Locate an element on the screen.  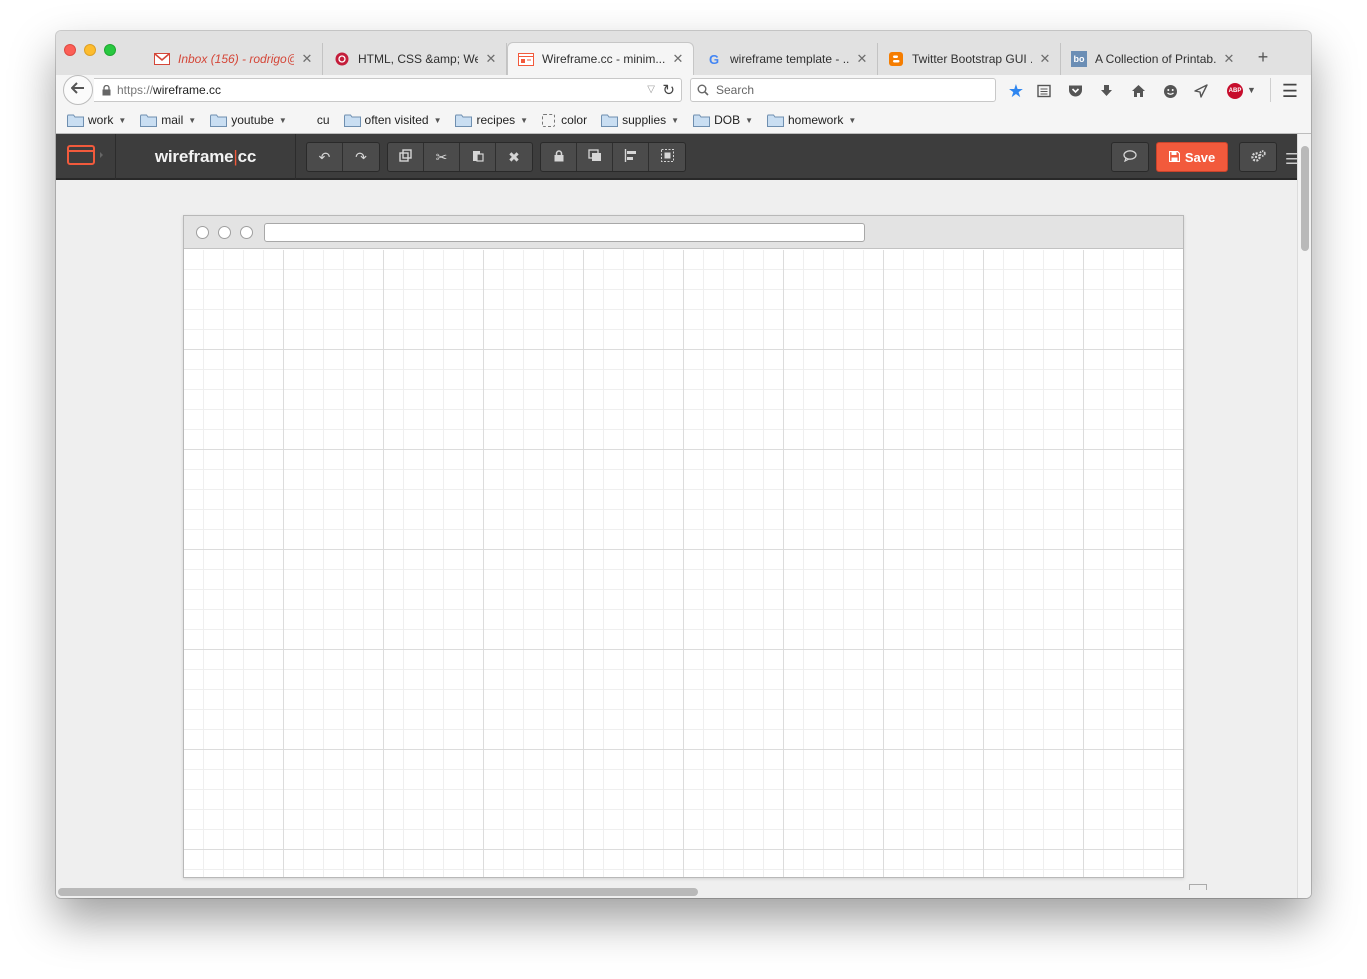
minimize-window-button is located at coordinates (90, 50).